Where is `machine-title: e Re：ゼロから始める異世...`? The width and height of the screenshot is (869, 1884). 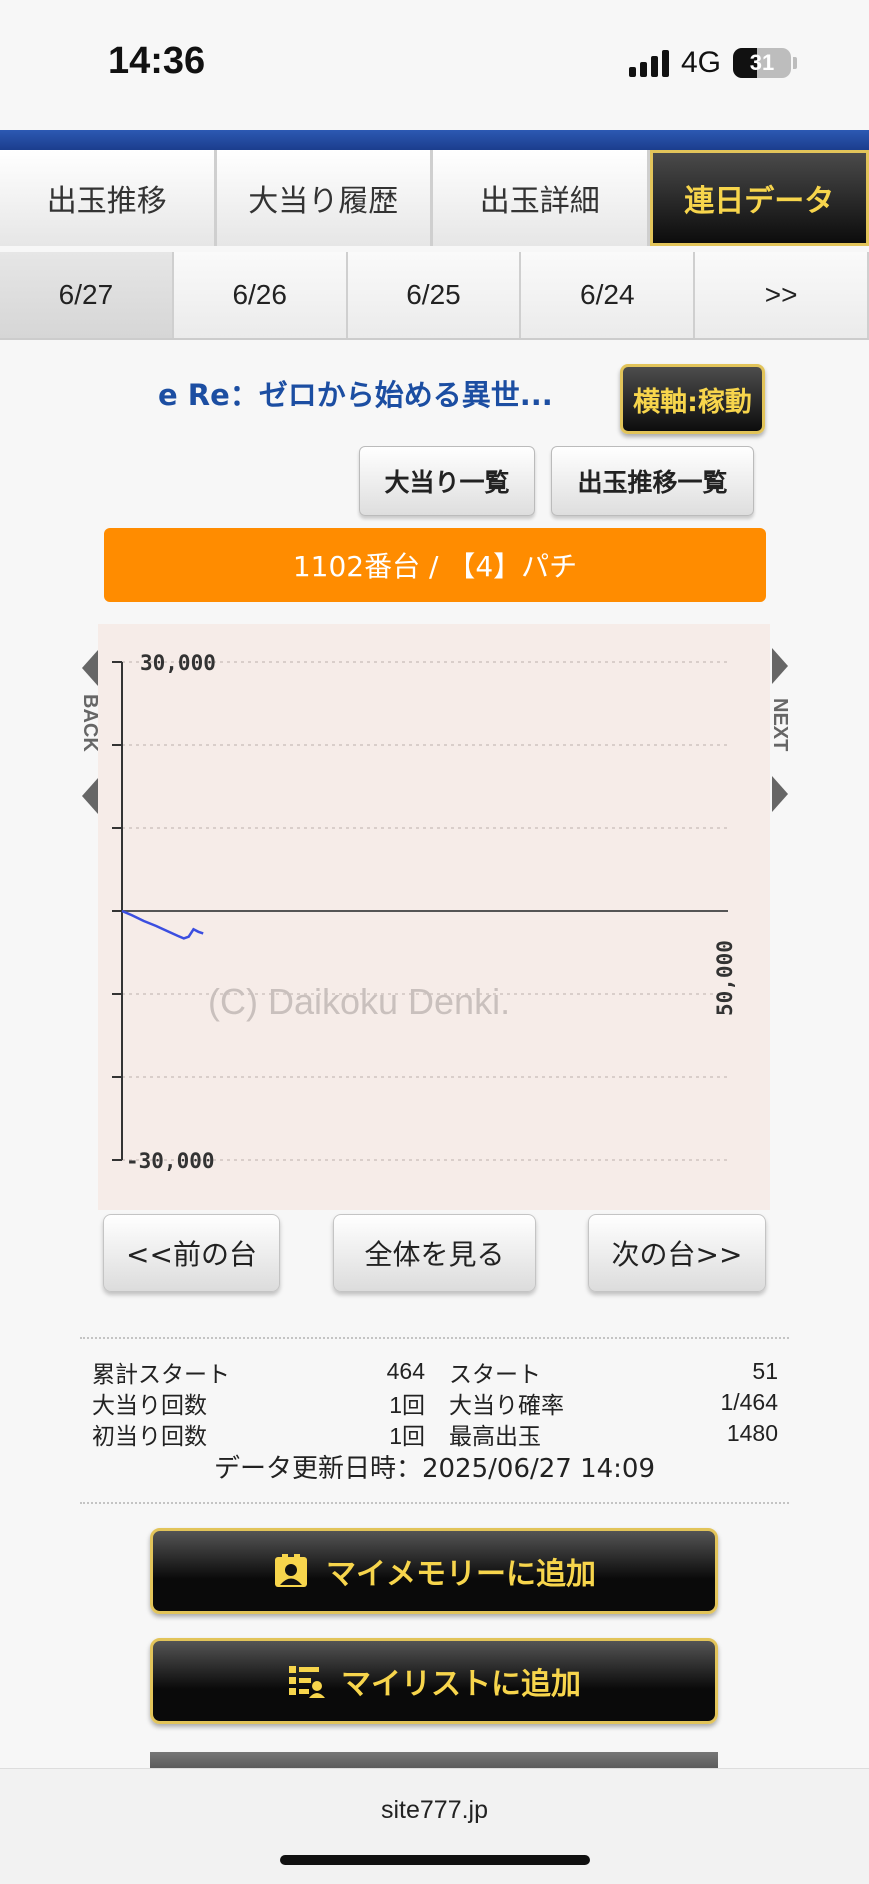 machine-title: e Re：ゼロから始める異世... is located at coordinates (355, 395).